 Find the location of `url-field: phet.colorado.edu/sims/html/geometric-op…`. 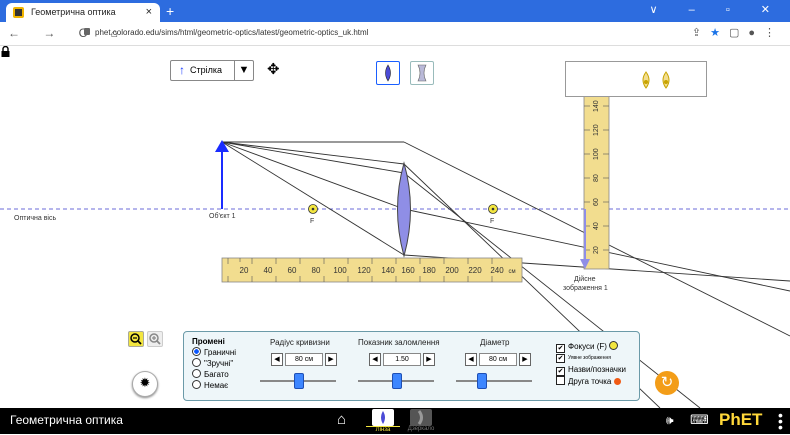

url-field: phet.colorado.edu/sims/html/geometric-op… is located at coordinates (231, 32).